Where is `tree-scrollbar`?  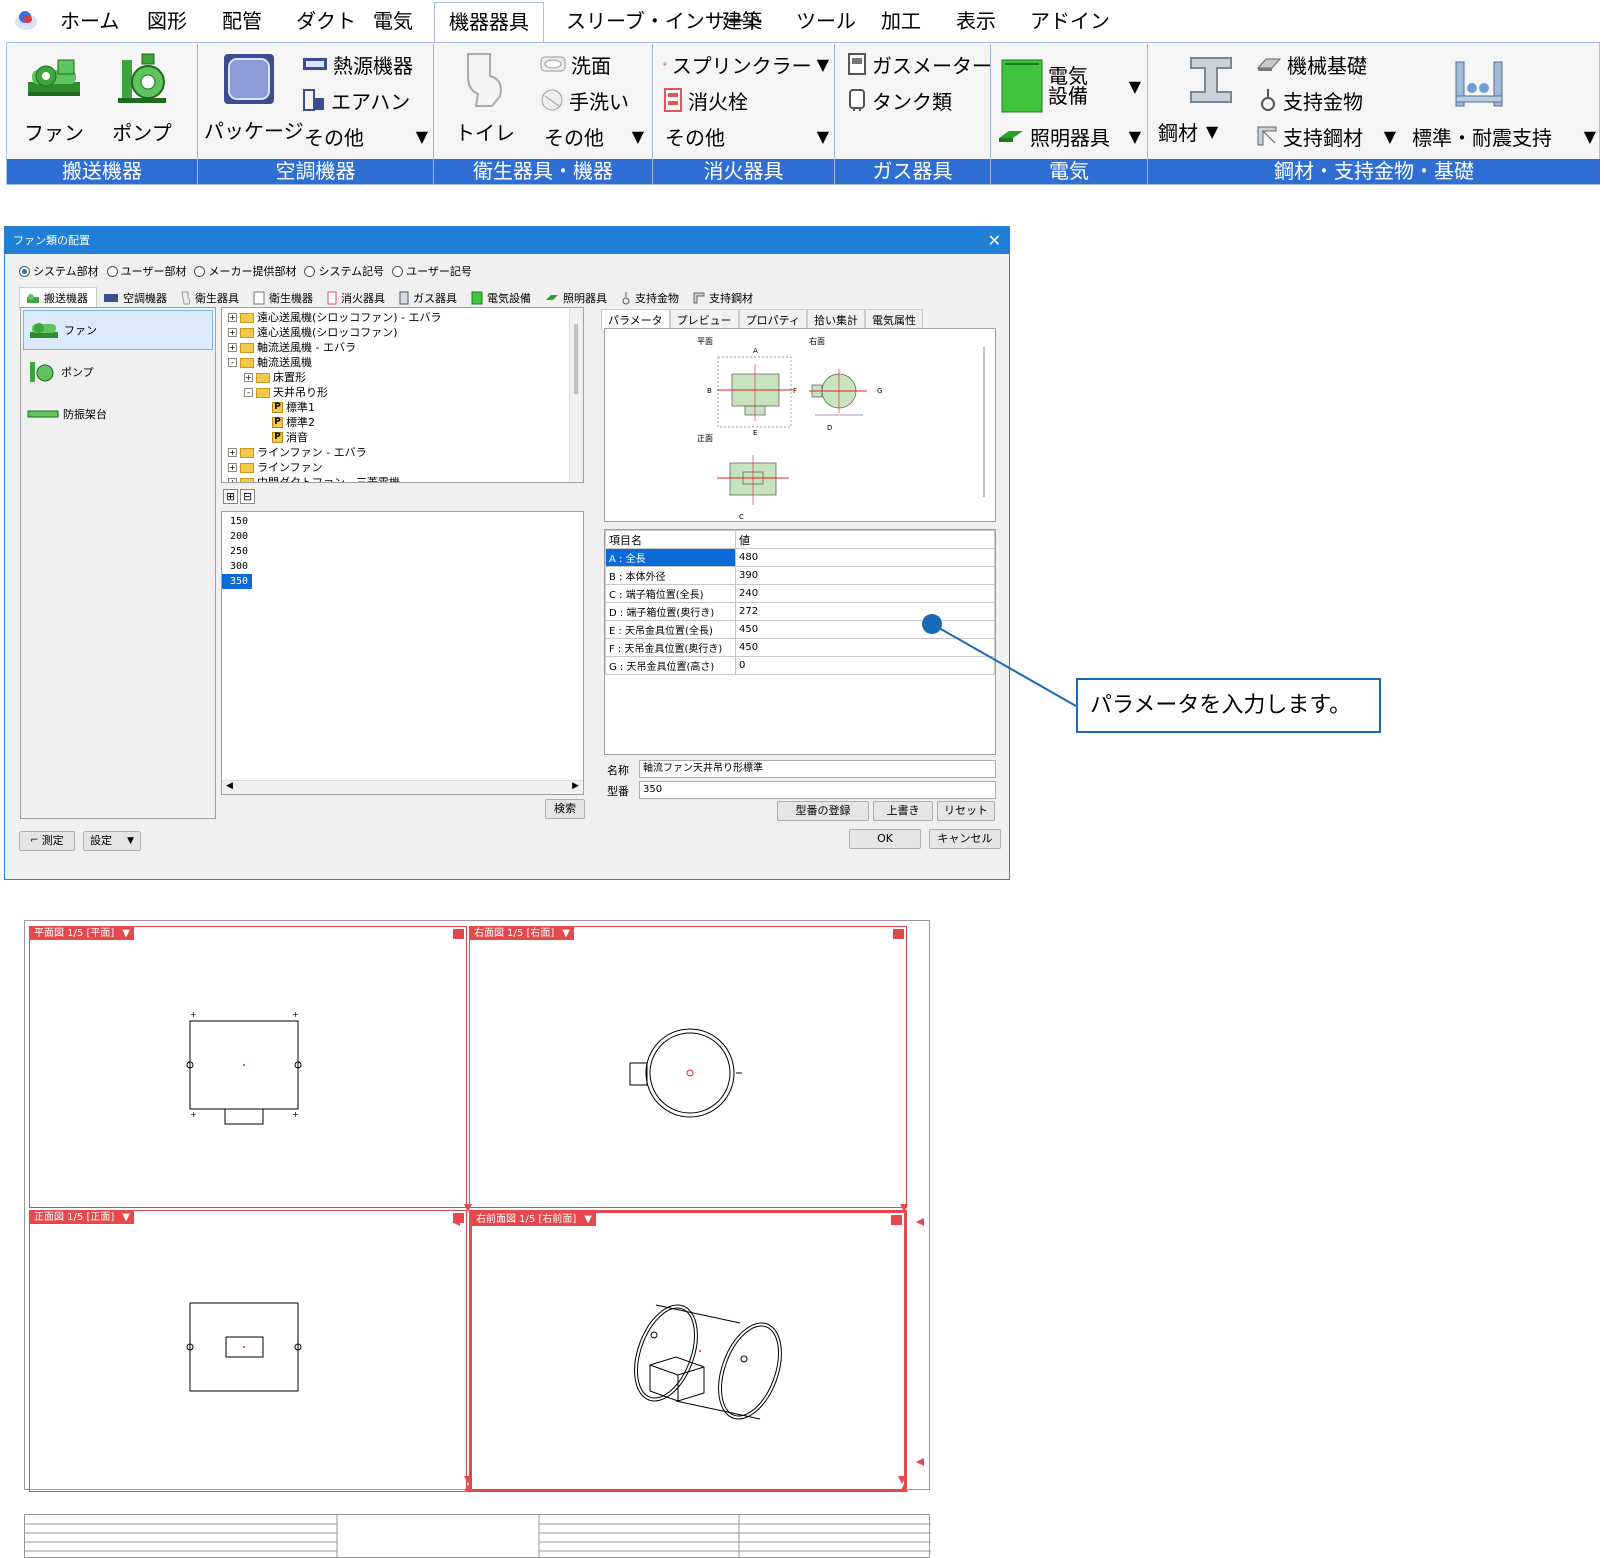 tree-scrollbar is located at coordinates (576, 395).